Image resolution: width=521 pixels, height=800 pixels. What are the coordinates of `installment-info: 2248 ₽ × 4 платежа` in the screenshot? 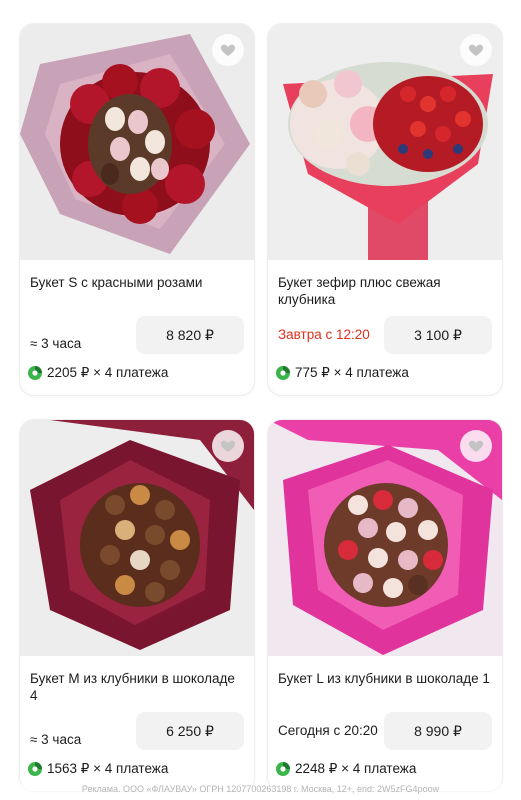 It's located at (346, 769).